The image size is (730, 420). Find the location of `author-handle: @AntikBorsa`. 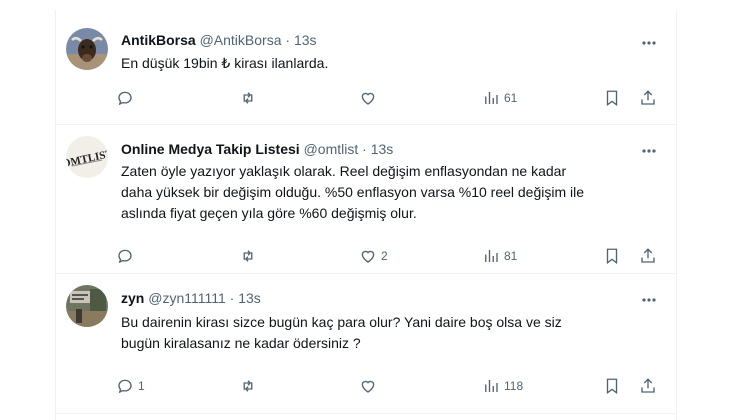

author-handle: @AntikBorsa is located at coordinates (241, 40).